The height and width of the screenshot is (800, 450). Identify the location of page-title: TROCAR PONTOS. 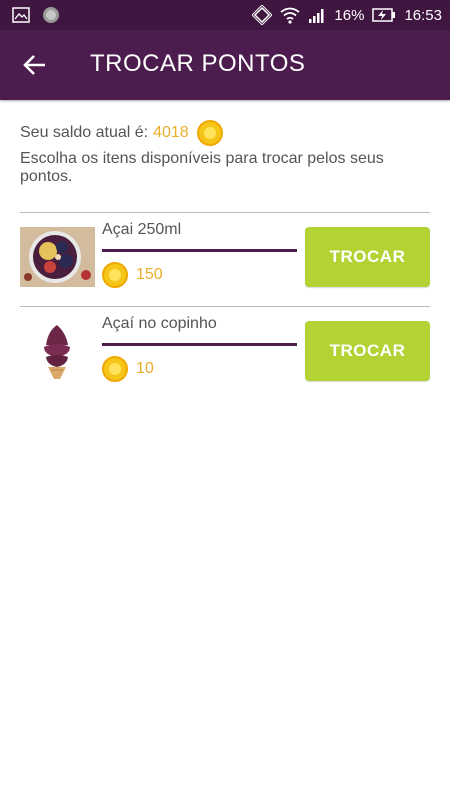
(198, 63).